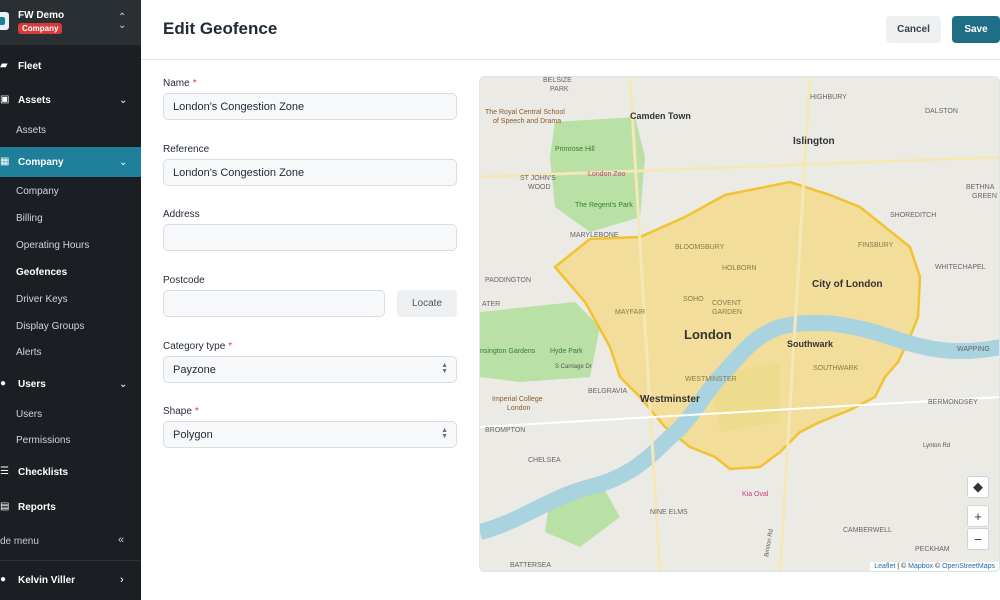 The width and height of the screenshot is (1000, 600). I want to click on map-label-primrose: Primrose Hill, so click(575, 149).